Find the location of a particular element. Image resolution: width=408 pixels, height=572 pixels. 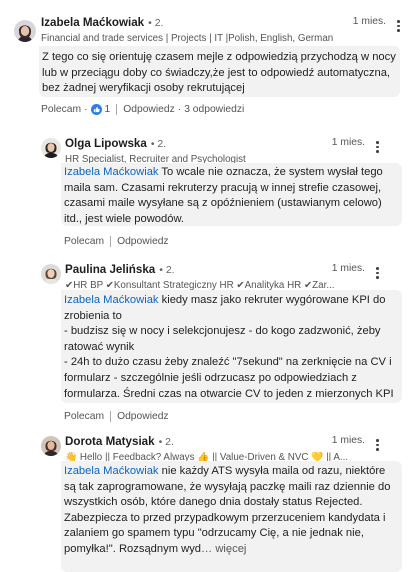

author-name: Olga Lipowska is located at coordinates (106, 143).